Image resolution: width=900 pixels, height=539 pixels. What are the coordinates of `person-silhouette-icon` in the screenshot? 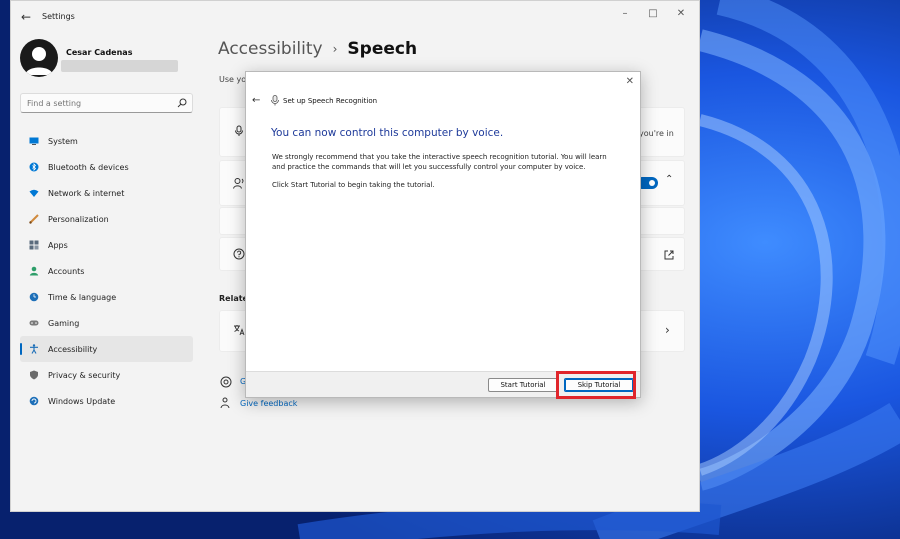 It's located at (39, 61).